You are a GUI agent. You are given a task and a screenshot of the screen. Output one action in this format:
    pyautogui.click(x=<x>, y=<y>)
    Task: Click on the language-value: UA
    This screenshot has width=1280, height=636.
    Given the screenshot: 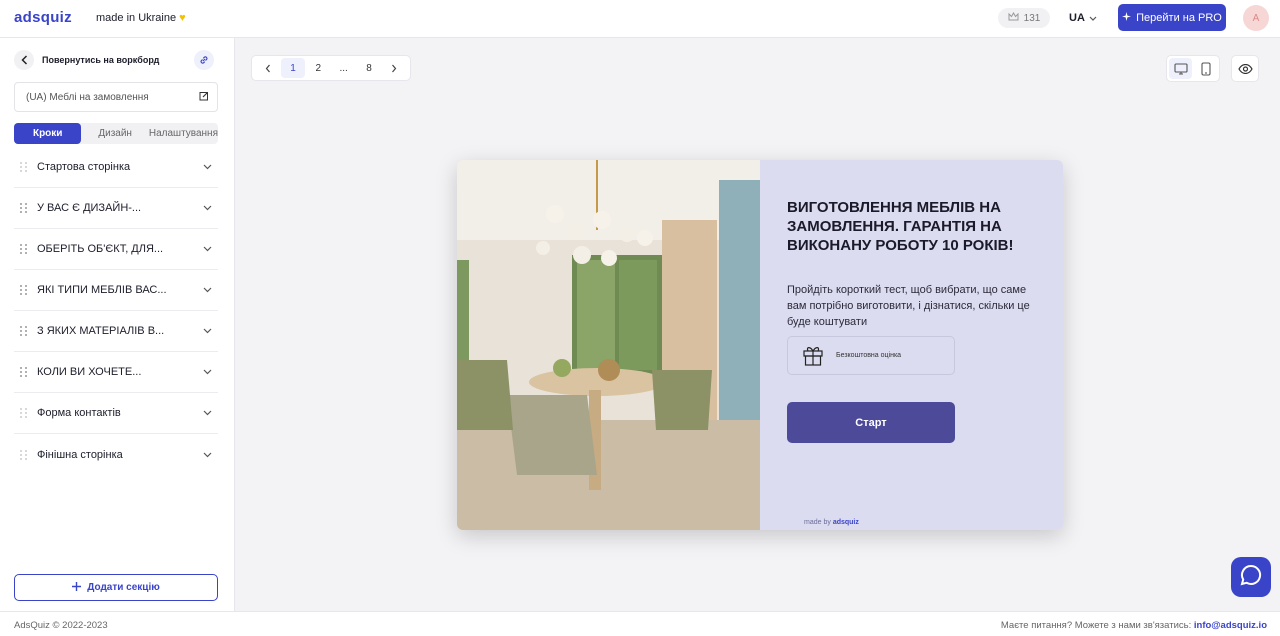 What is the action you would take?
    pyautogui.click(x=1077, y=18)
    